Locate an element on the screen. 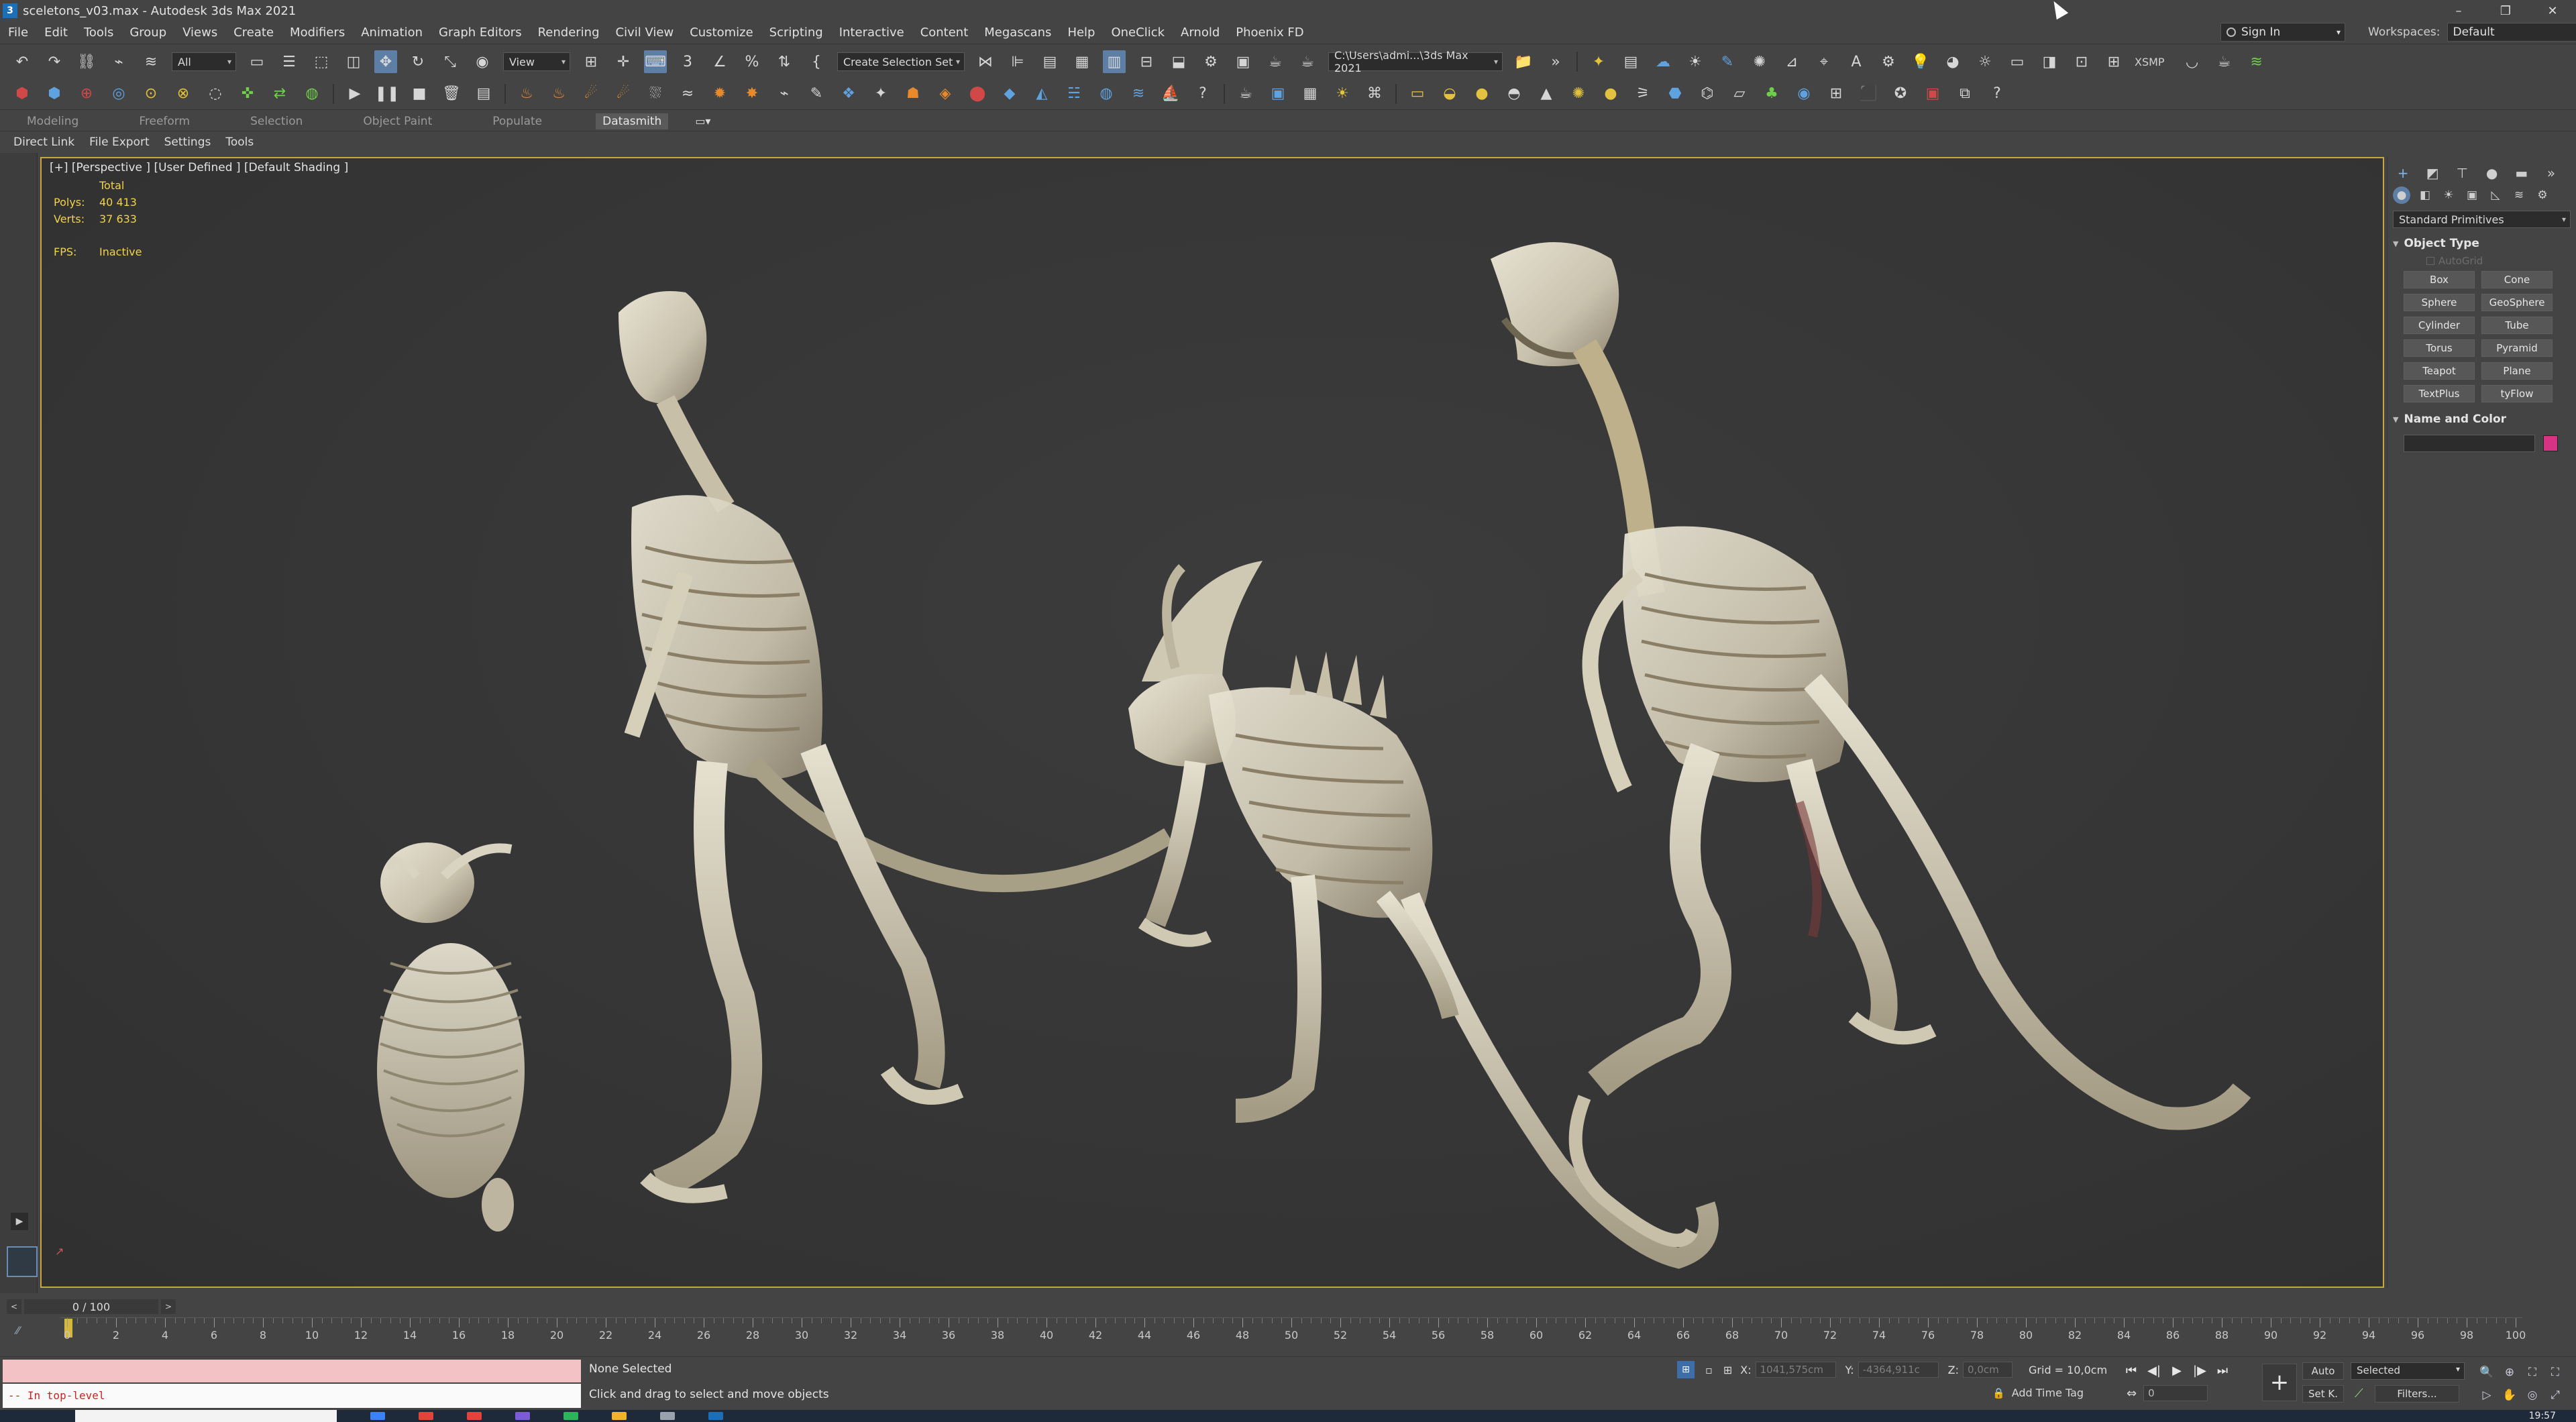 The image size is (2576, 1422). geosphere-button: GeoSphere is located at coordinates (2517, 303).